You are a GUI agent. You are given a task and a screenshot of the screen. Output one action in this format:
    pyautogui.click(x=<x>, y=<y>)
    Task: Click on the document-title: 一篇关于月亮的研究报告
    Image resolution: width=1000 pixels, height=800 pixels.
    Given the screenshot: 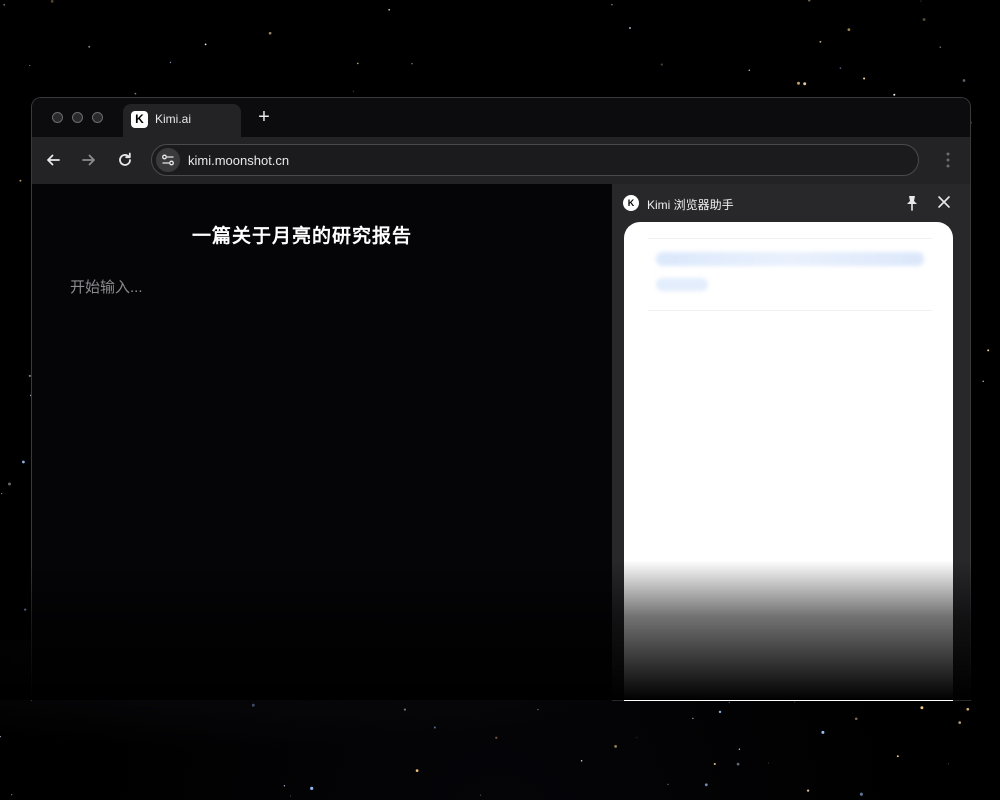 What is the action you would take?
    pyautogui.click(x=301, y=236)
    